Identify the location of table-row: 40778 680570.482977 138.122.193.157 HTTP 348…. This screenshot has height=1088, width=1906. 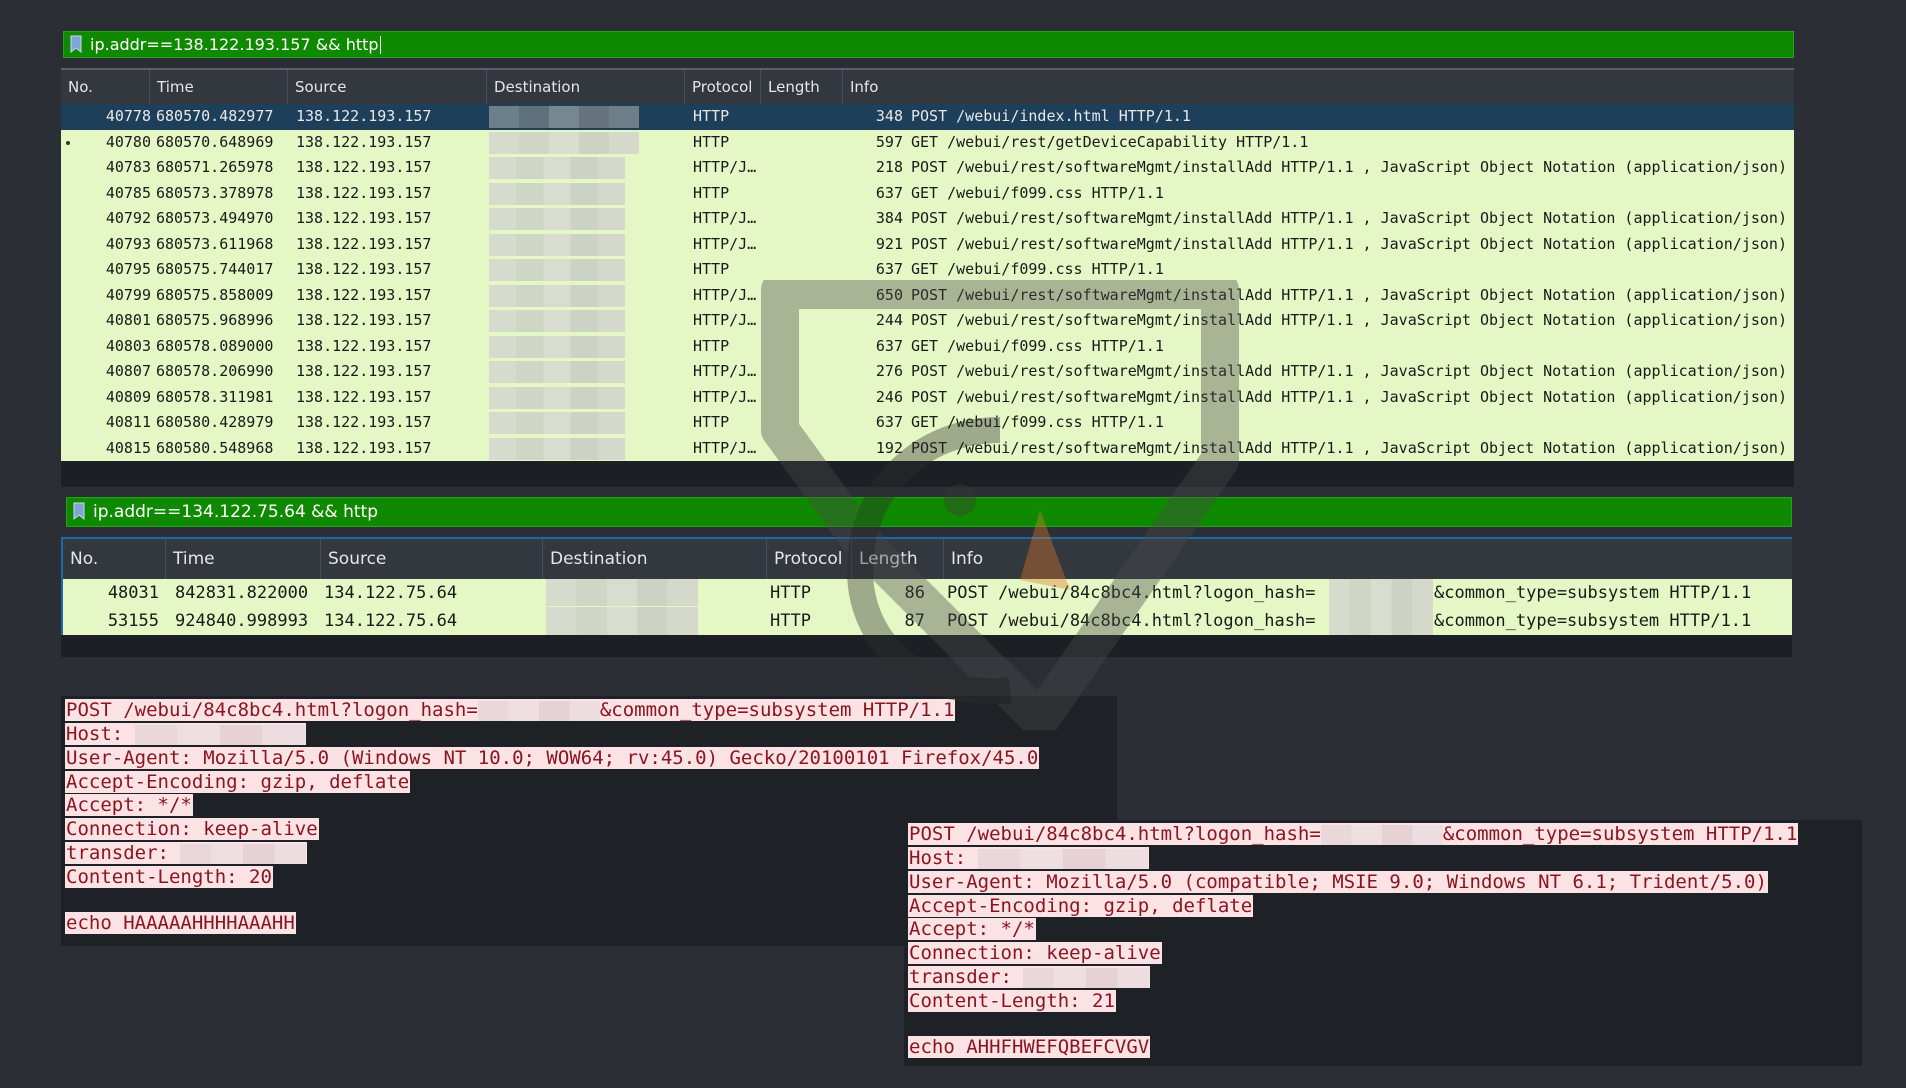
(927, 117).